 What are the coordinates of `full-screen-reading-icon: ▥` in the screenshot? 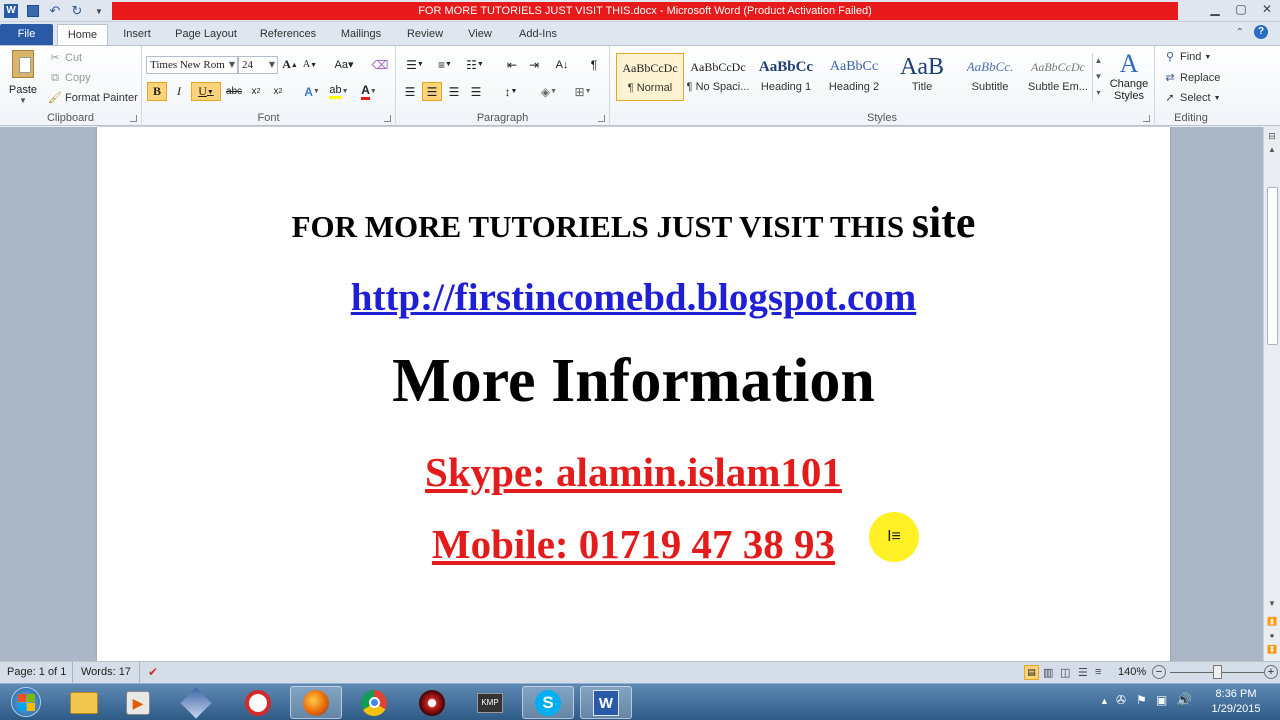 It's located at (1048, 672).